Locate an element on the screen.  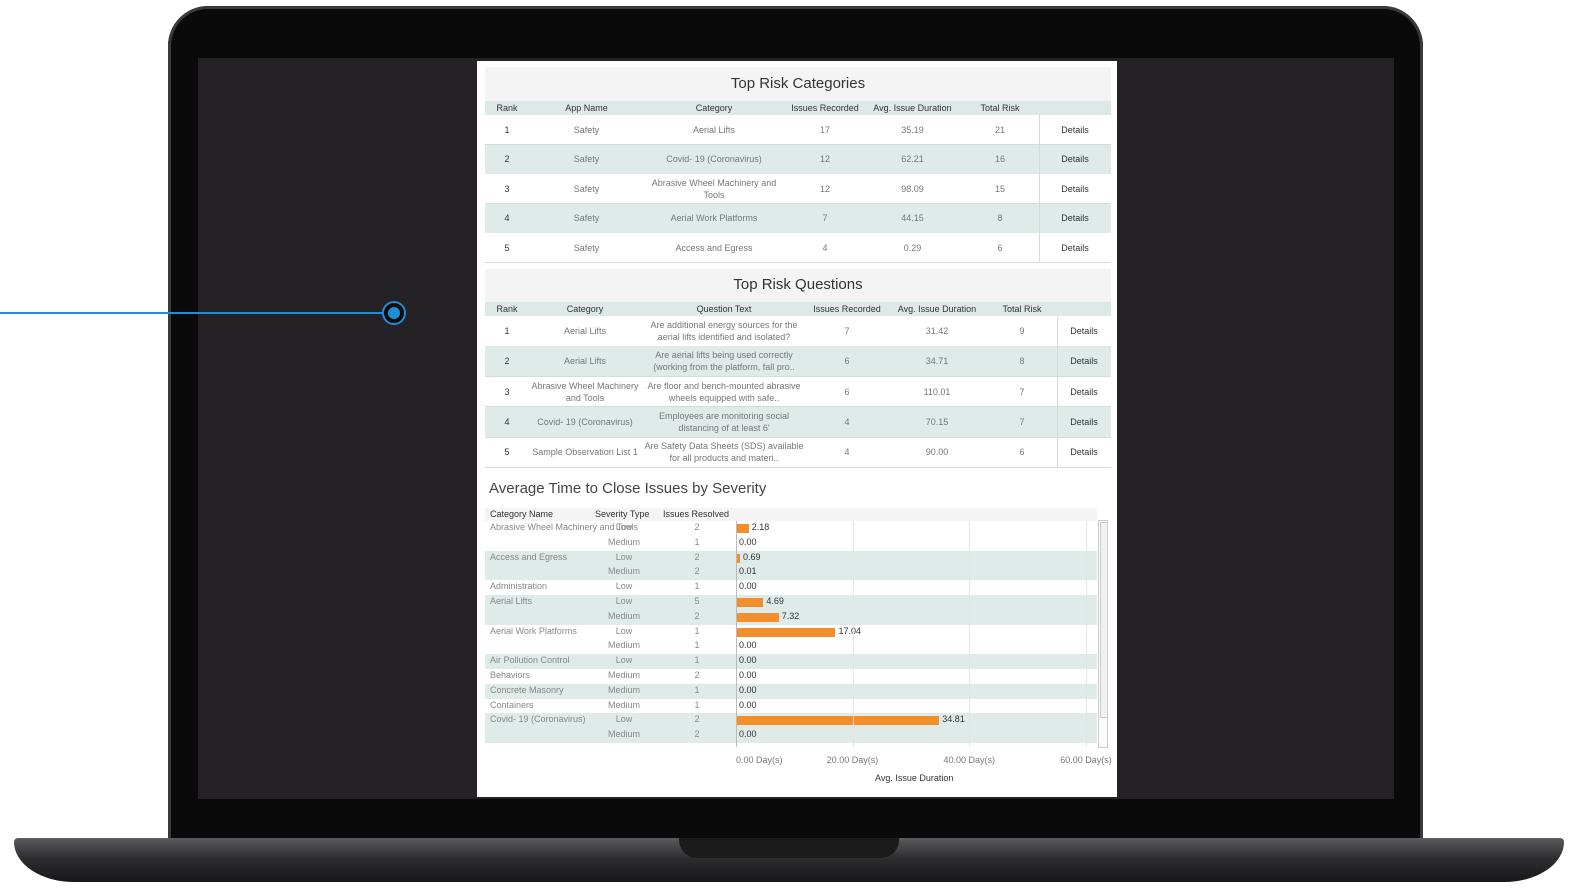
chart-row: Aerial Lifts Low 5 4.69 is located at coordinates (791, 602).